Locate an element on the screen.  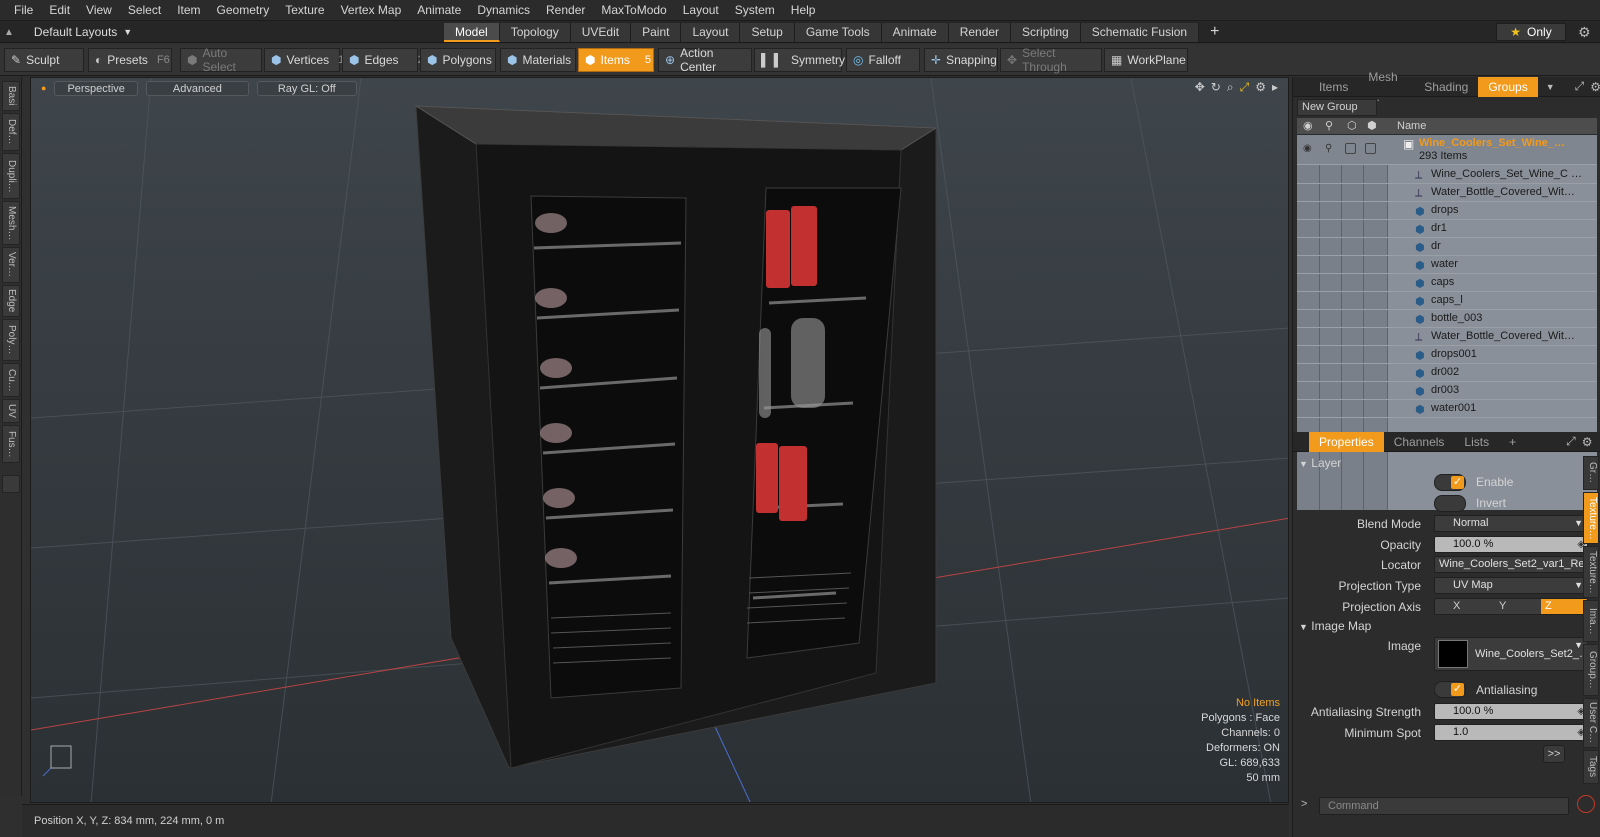
left-tab-basic: Basi is located at coordinates (11, 96).